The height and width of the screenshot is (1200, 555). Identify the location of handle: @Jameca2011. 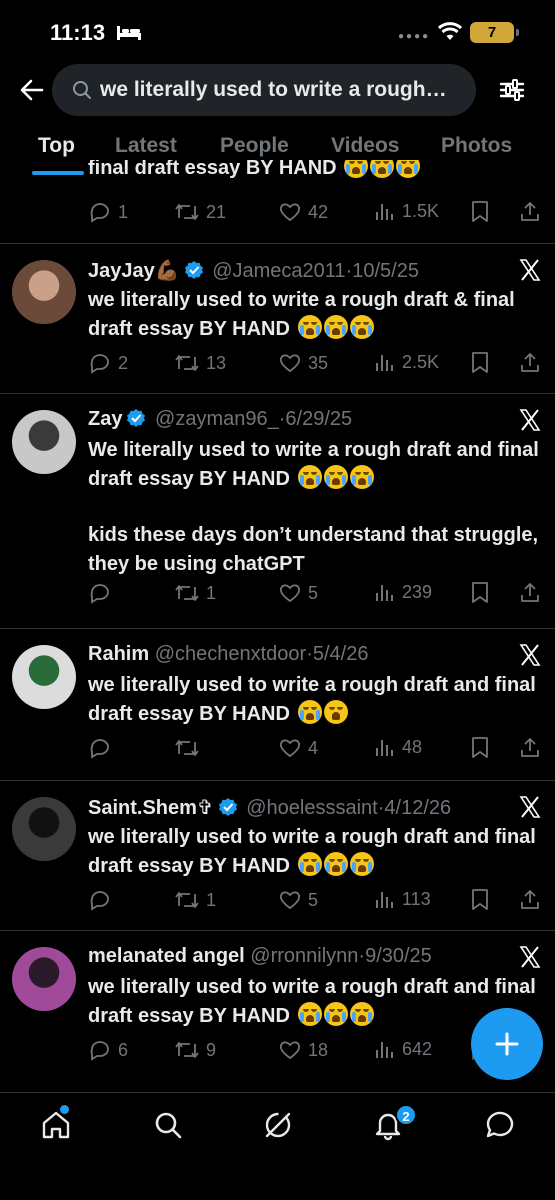
(278, 271).